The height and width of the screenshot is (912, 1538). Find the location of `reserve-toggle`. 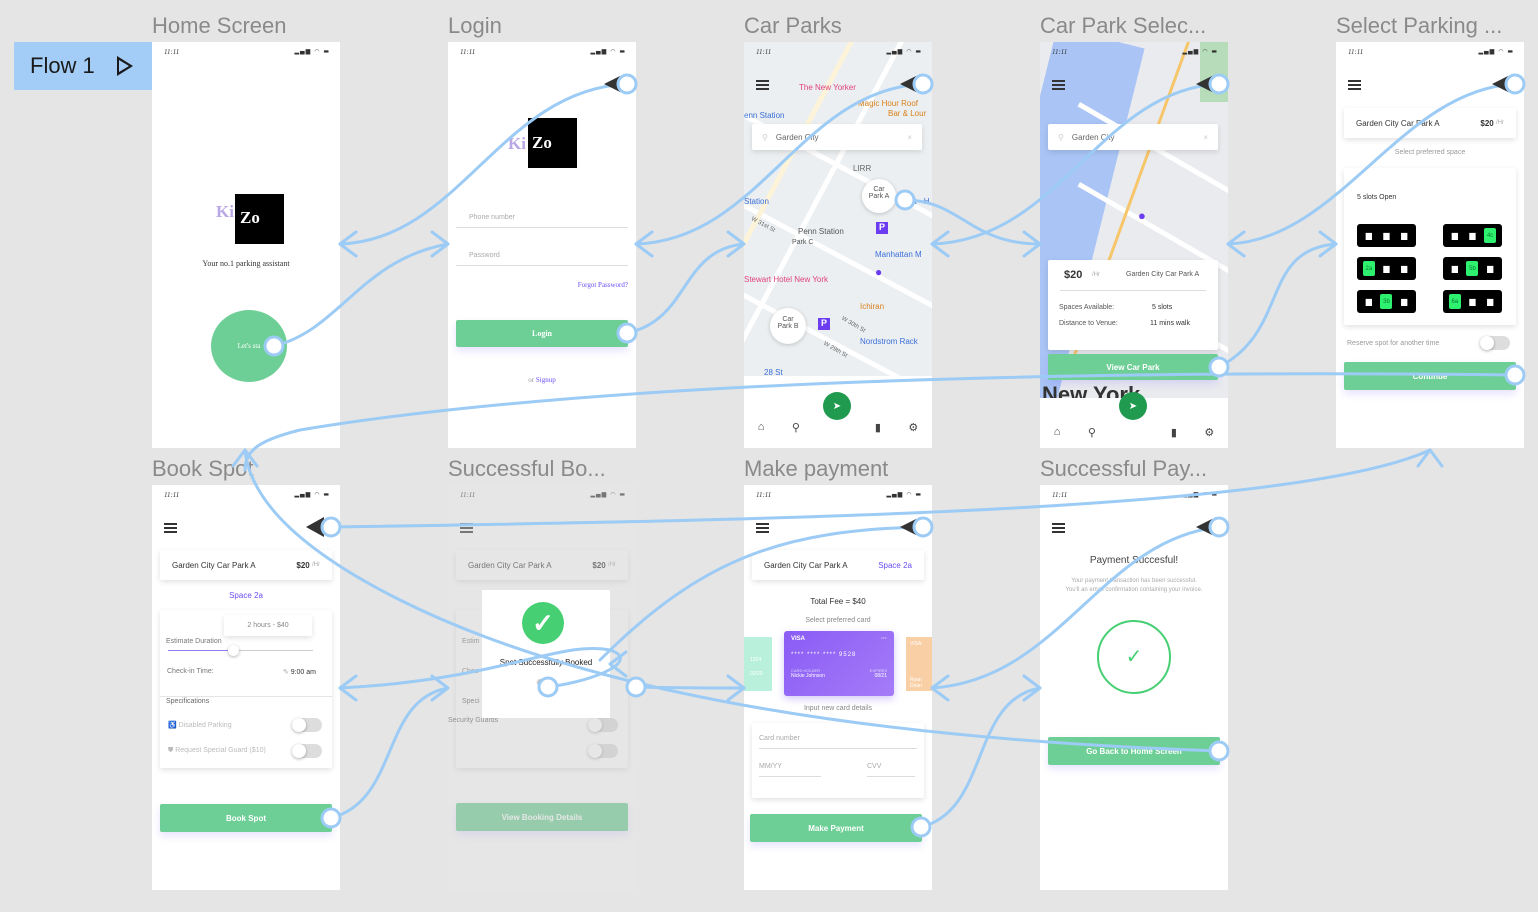

reserve-toggle is located at coordinates (1495, 343).